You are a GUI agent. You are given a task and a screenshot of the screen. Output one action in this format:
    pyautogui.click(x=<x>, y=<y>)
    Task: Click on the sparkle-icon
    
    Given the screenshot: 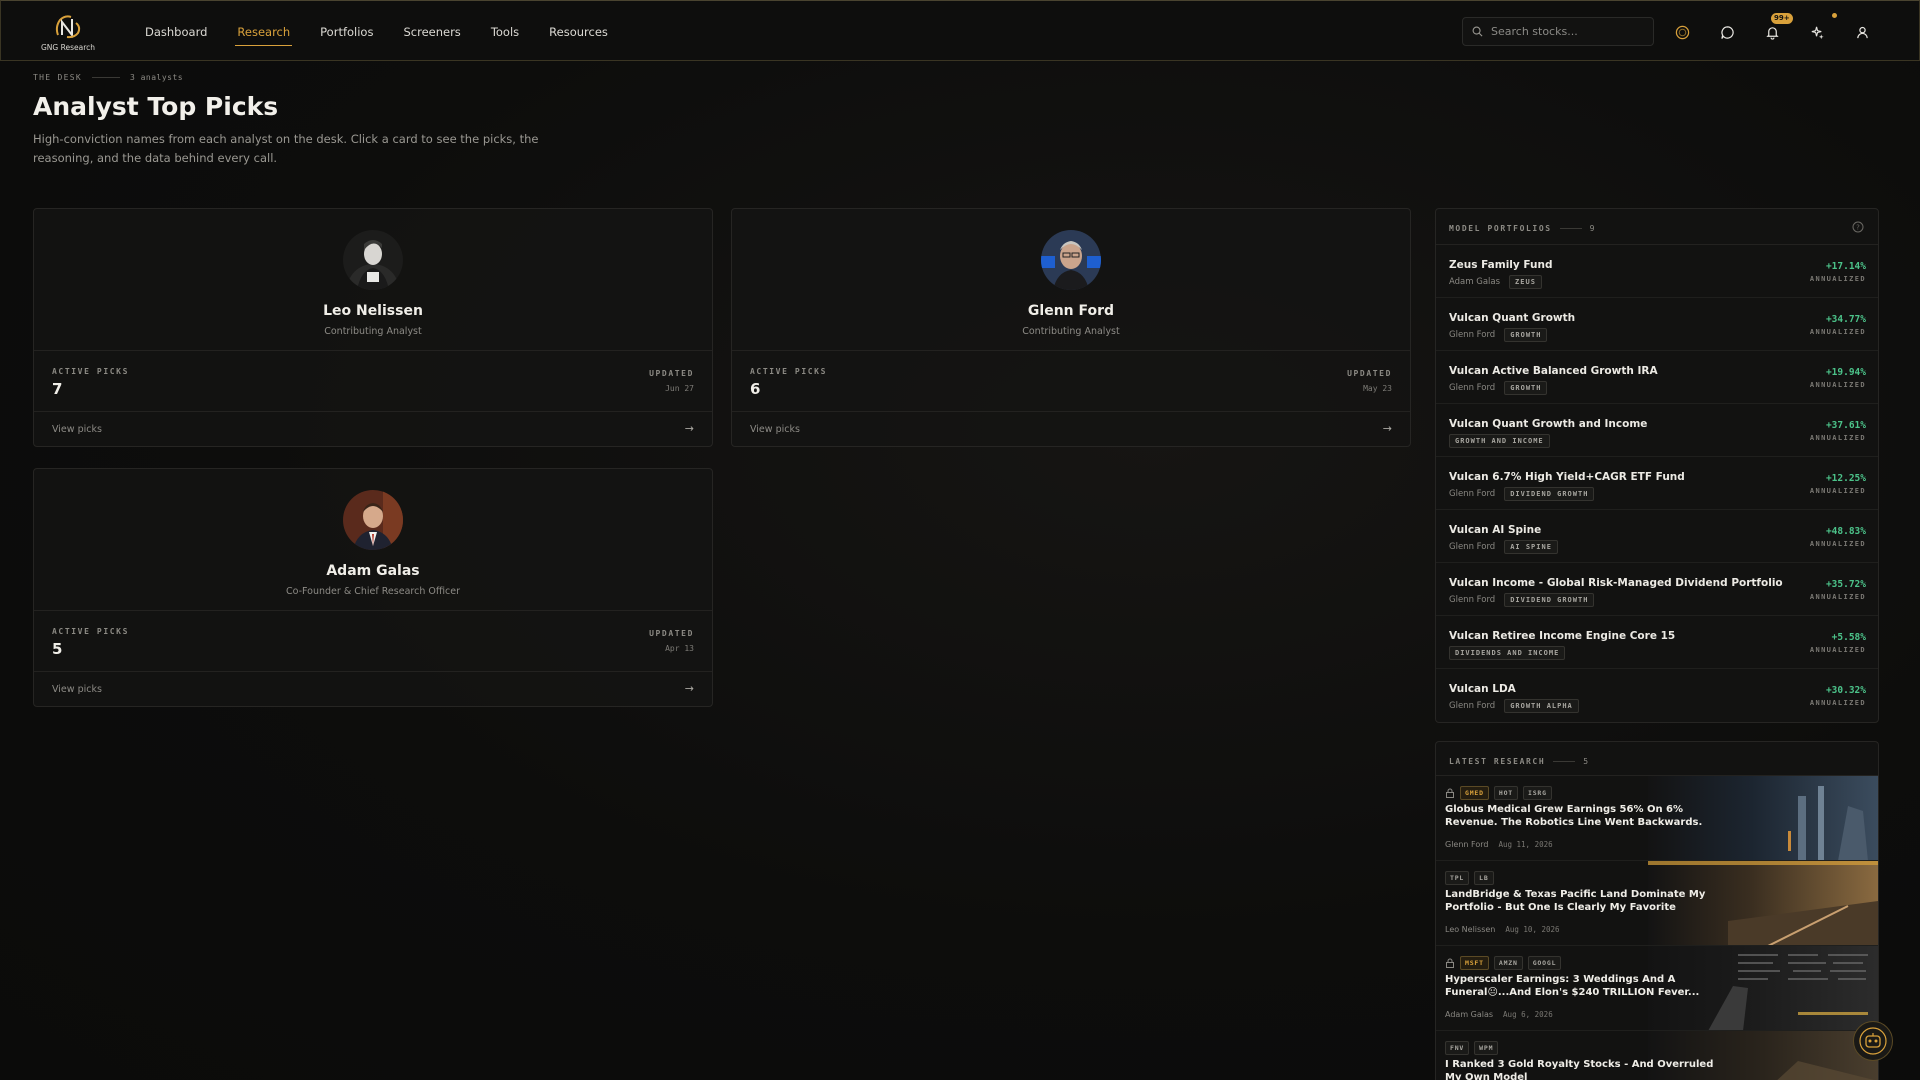 What is the action you would take?
    pyautogui.click(x=1817, y=32)
    